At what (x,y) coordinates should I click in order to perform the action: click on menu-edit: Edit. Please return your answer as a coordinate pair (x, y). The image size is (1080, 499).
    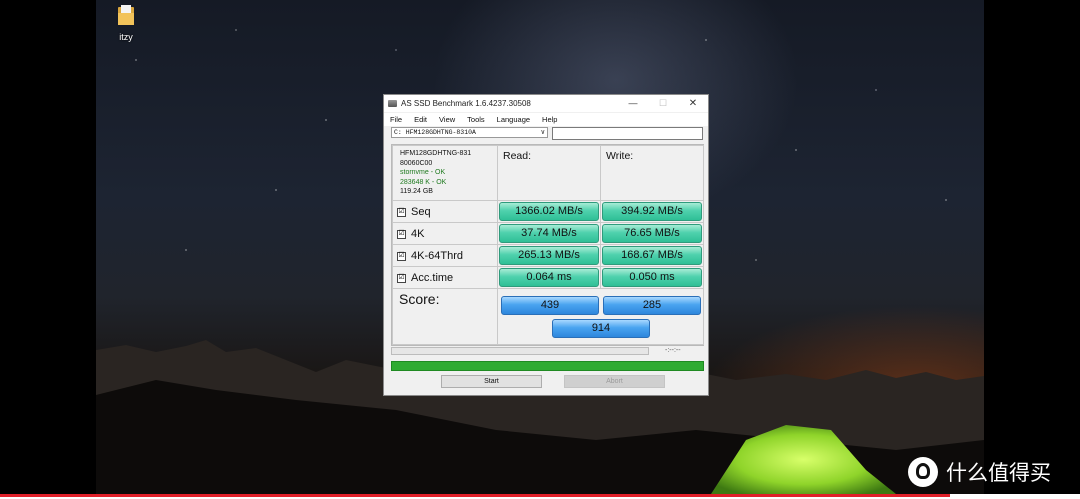
    Looking at the image, I should click on (420, 119).